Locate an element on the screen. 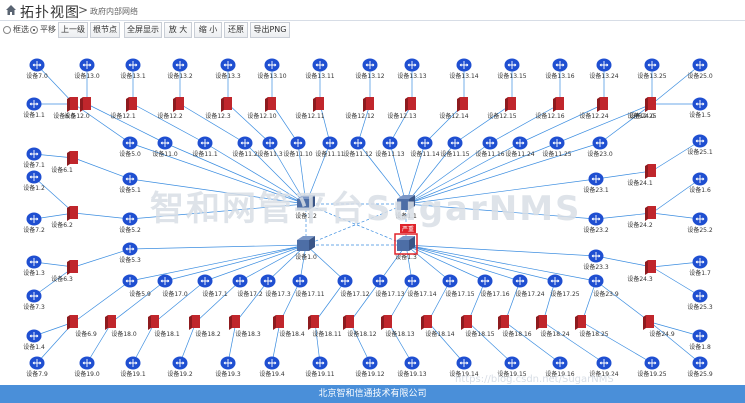 This screenshot has height=403, width=745. router-node: 设备25.0 is located at coordinates (700, 69).